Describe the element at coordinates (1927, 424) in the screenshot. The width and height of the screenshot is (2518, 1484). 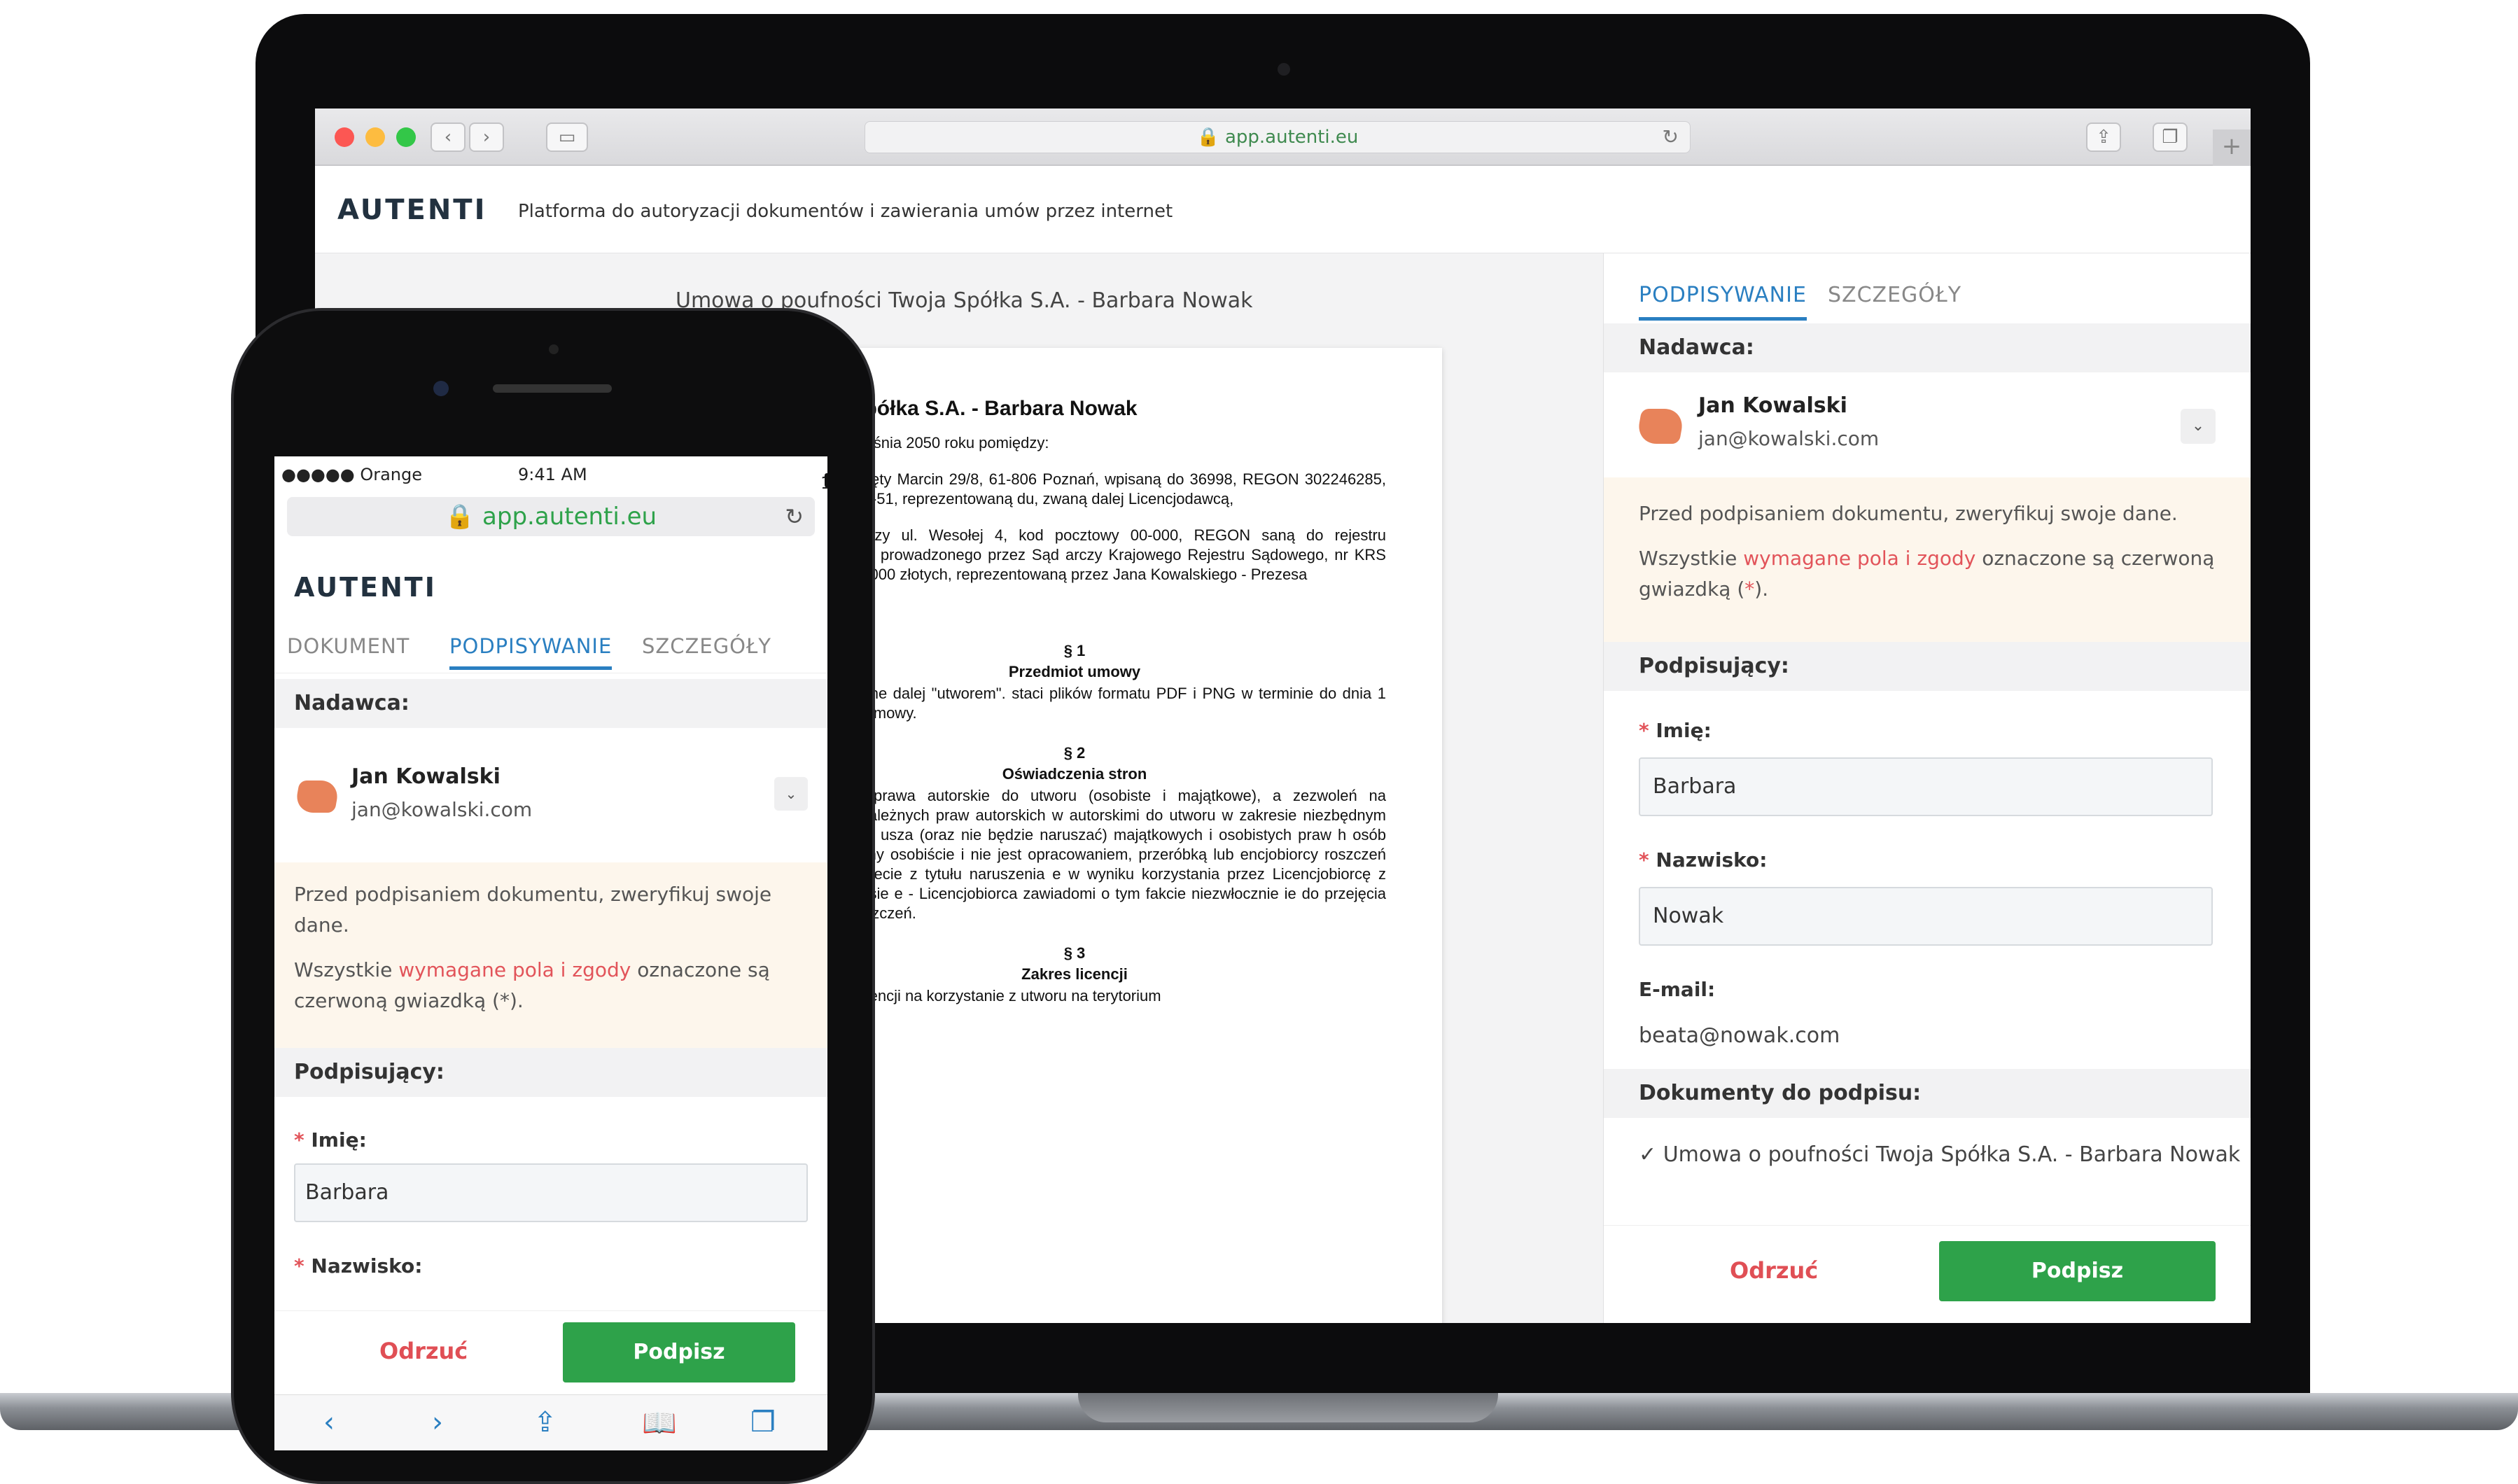
I see `sender-card: Jan Kowalski jan@kowalski.com ⌄` at that location.